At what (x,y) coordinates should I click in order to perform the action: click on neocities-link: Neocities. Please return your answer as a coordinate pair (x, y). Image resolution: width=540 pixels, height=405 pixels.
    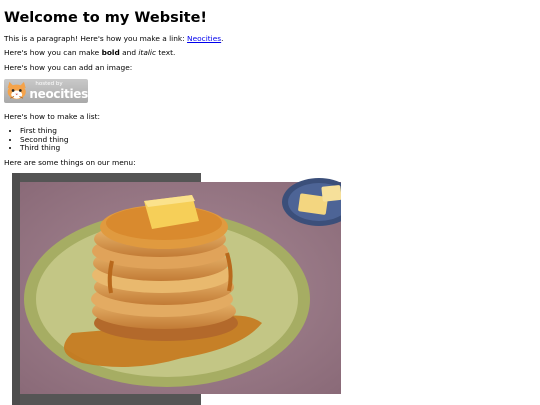
    Looking at the image, I should click on (204, 38).